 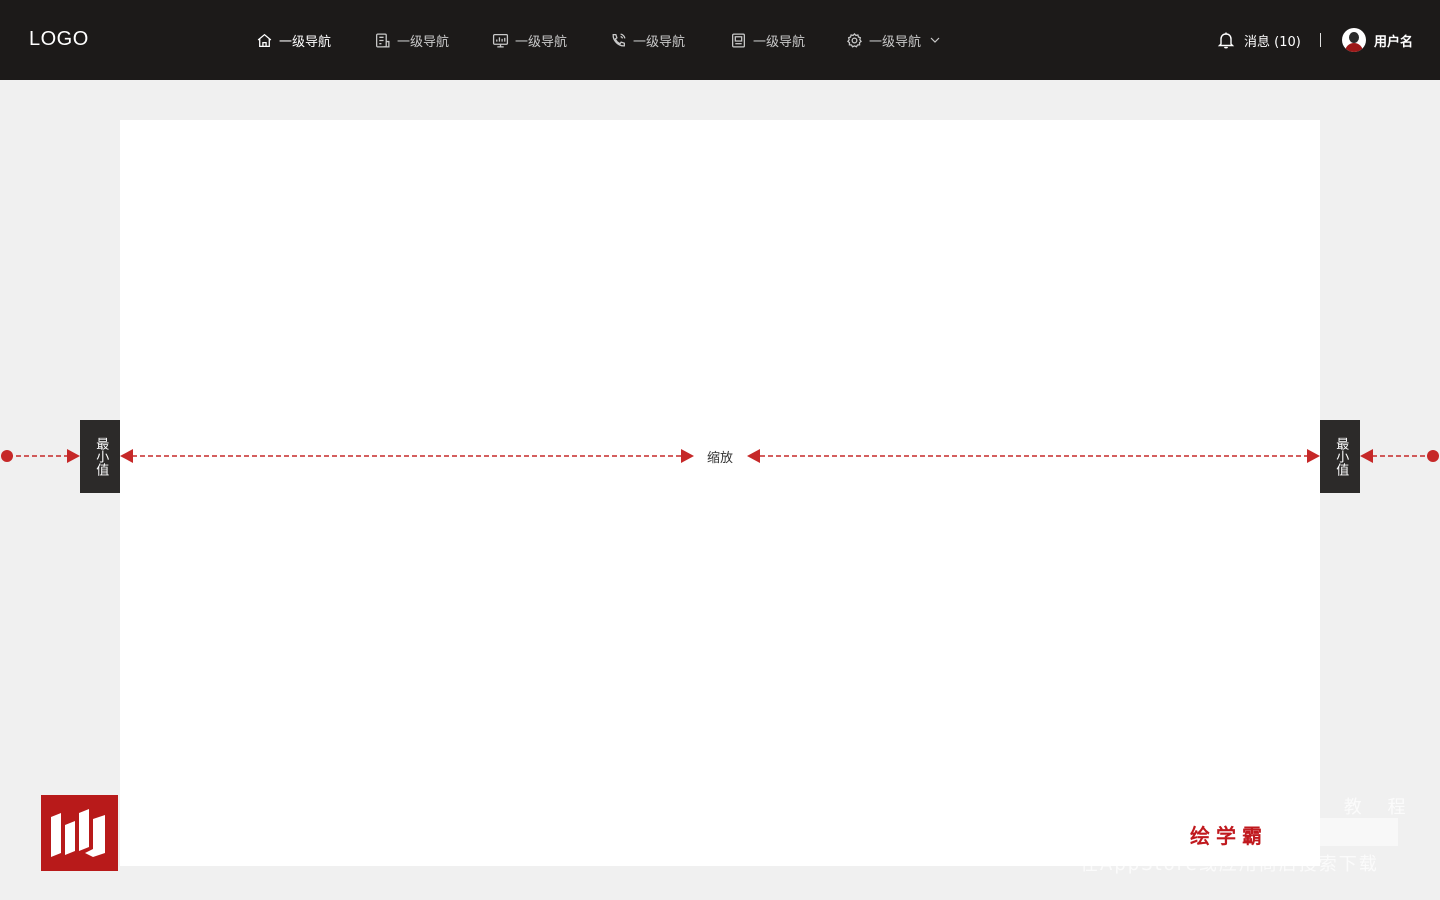 I want to click on nav-item-3: 一级导航, so click(x=529, y=40).